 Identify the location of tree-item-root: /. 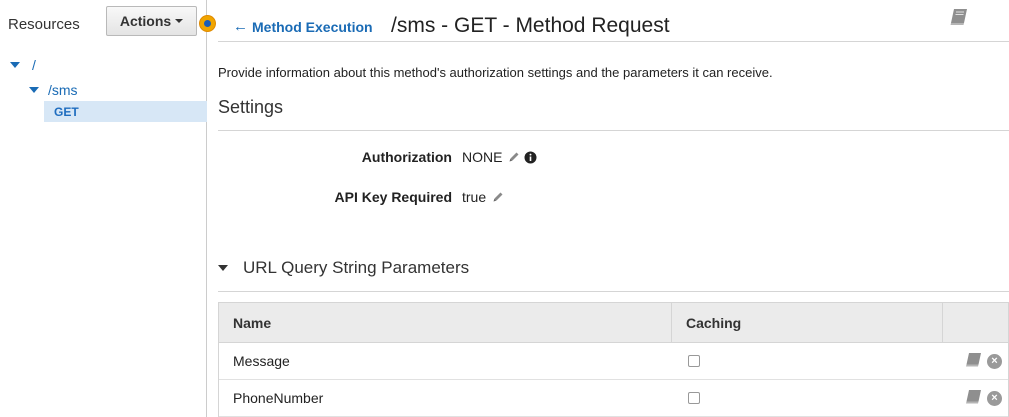
(23, 65).